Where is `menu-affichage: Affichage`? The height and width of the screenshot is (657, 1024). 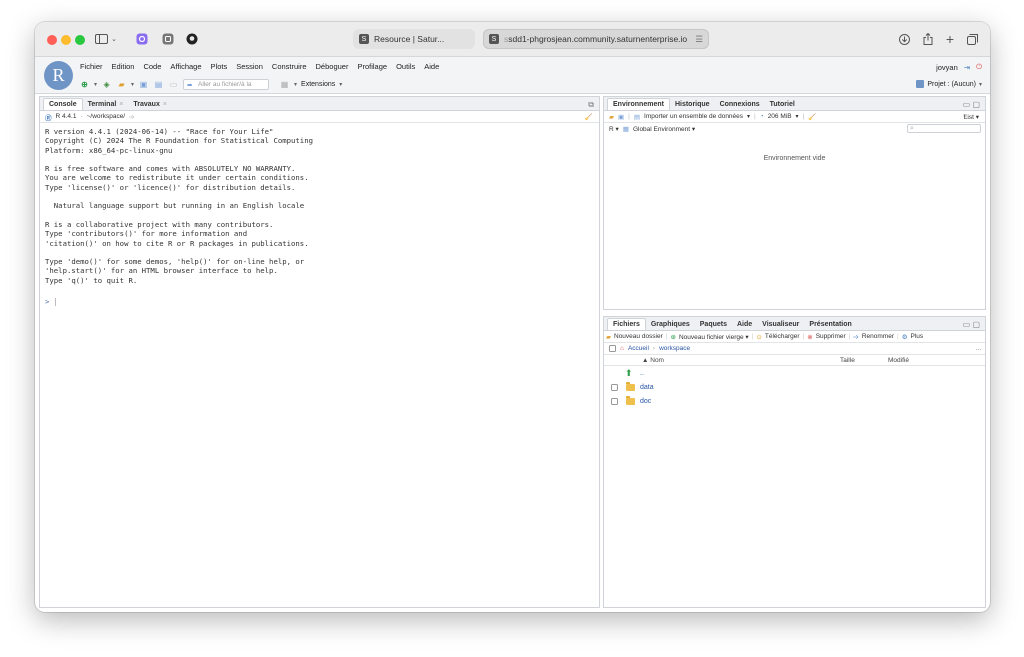 menu-affichage: Affichage is located at coordinates (185, 66).